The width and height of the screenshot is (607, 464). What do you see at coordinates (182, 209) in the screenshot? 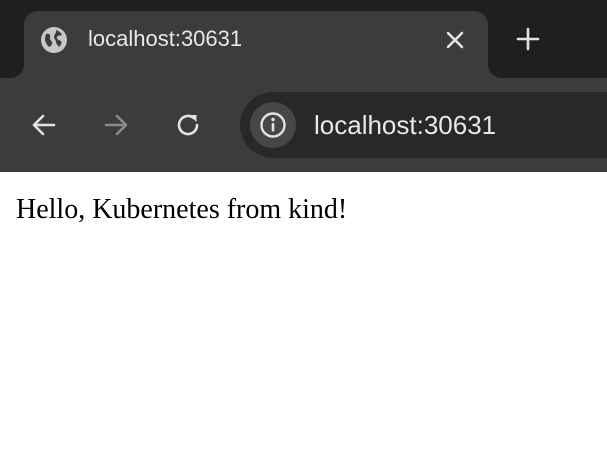
I see `page-body-text: Hello, Kubernetes from kind!` at bounding box center [182, 209].